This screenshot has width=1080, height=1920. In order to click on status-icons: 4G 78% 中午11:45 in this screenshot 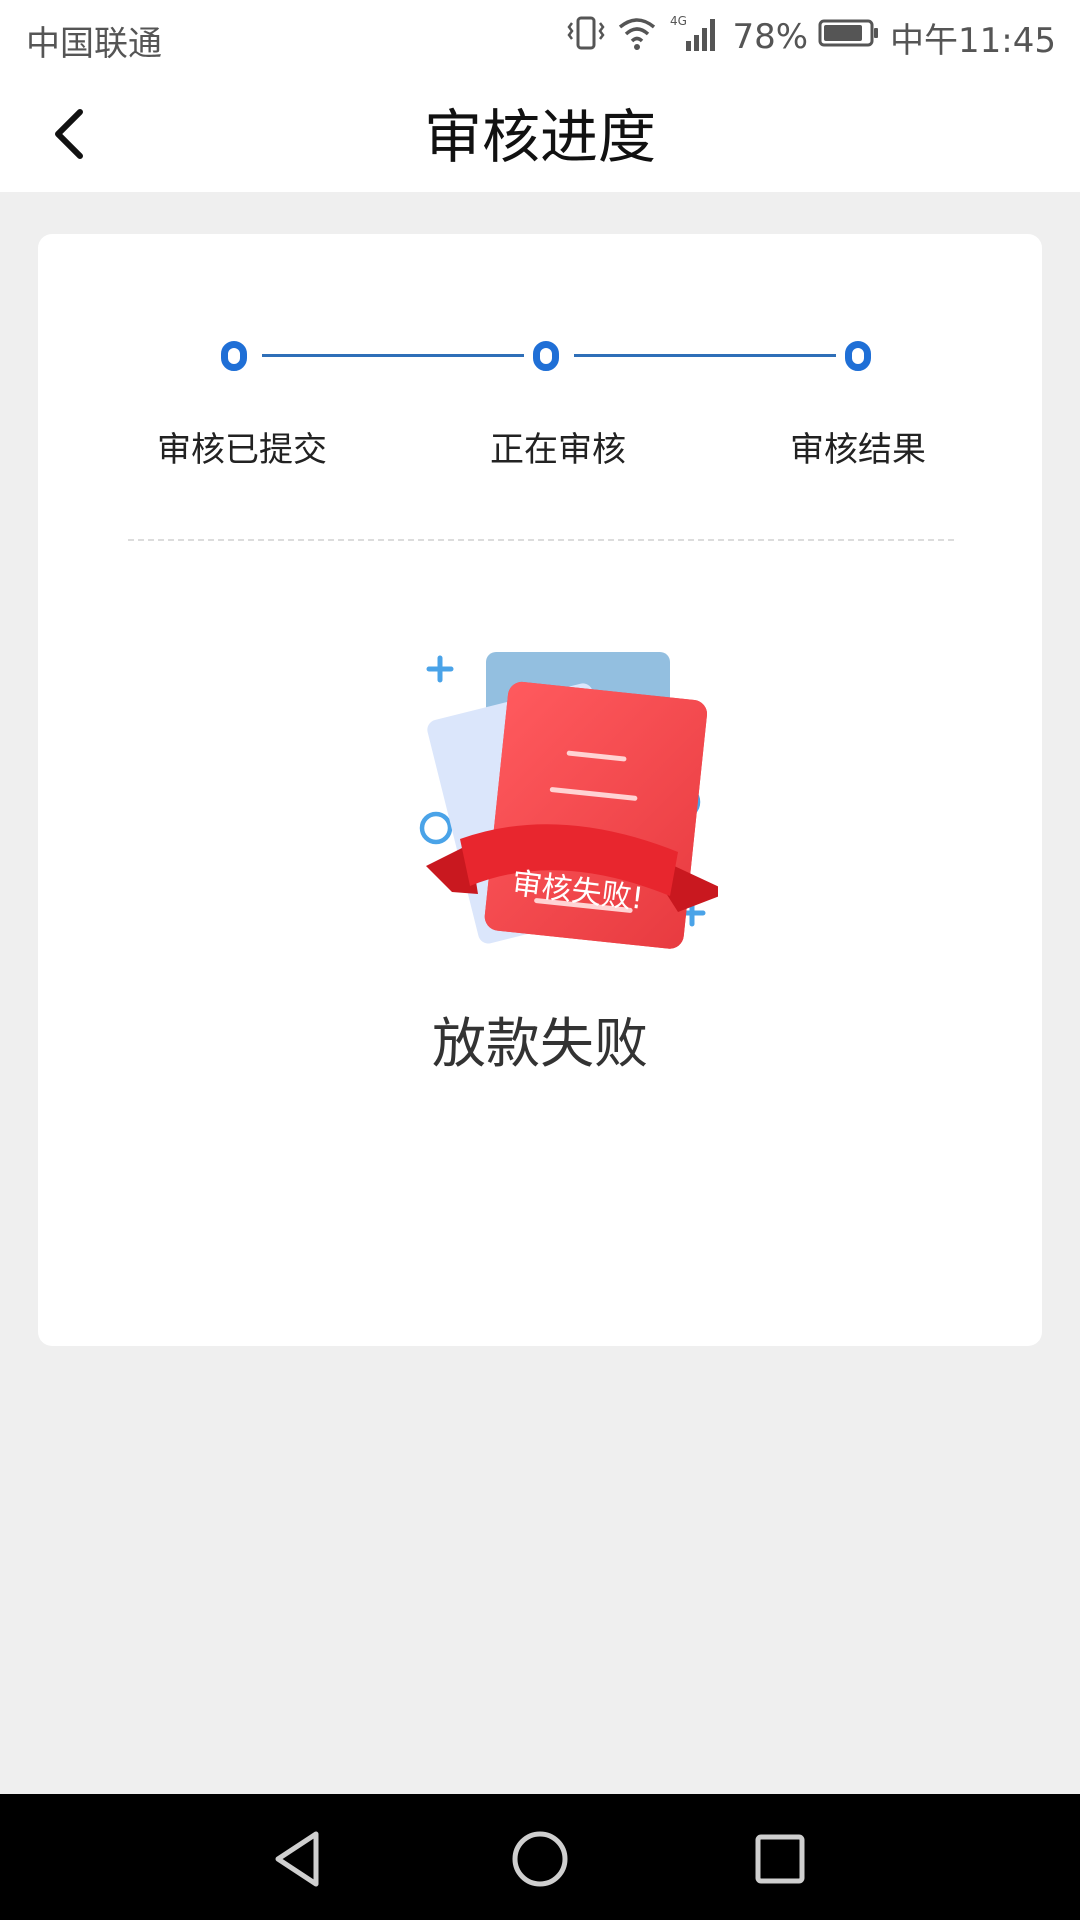, I will do `click(806, 37)`.